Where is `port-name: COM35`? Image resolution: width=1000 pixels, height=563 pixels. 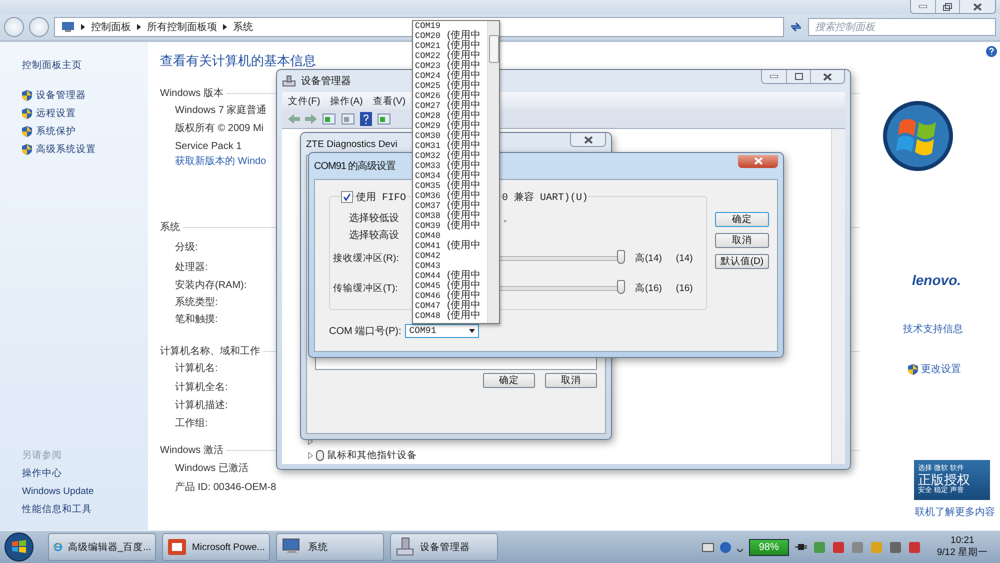 port-name: COM35 is located at coordinates (429, 186).